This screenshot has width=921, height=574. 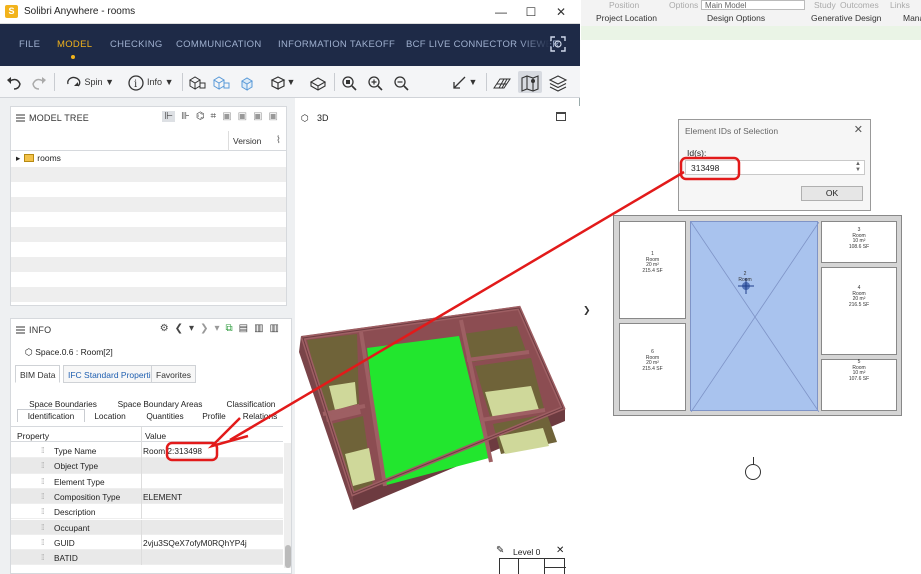 I want to click on subtab-relations: Relations, so click(x=260, y=416).